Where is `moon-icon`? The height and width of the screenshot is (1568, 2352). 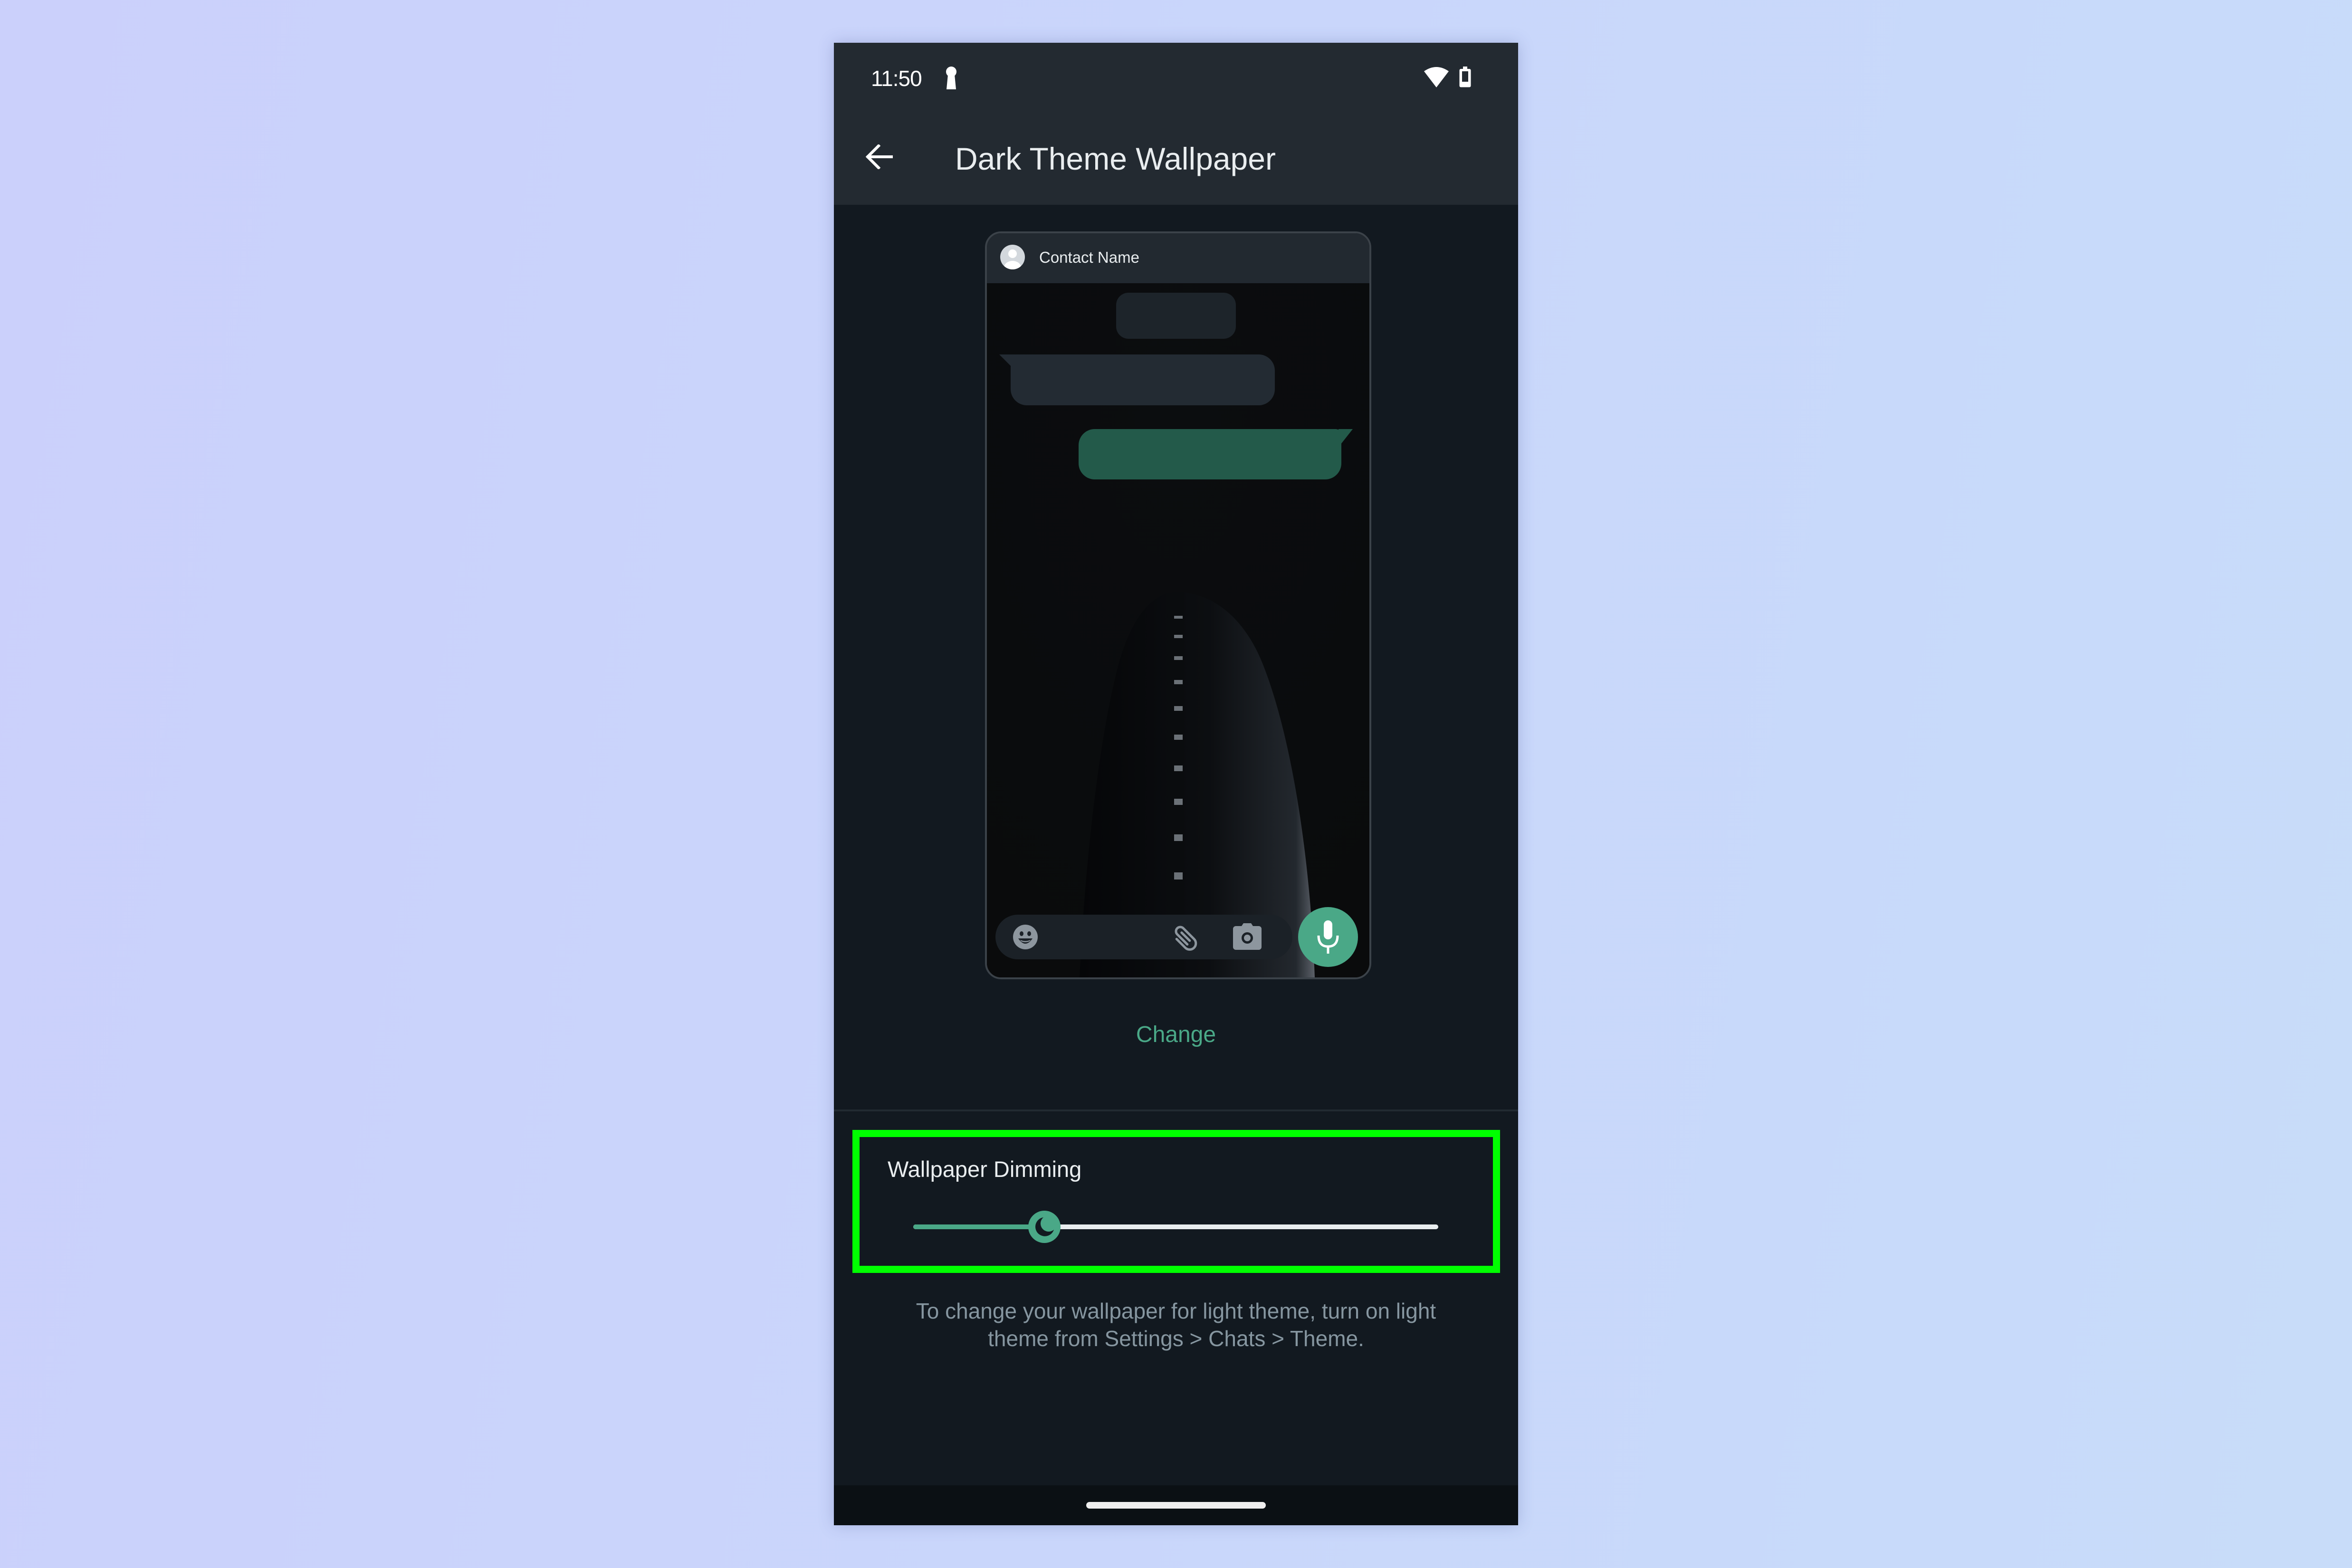
moon-icon is located at coordinates (1044, 1226).